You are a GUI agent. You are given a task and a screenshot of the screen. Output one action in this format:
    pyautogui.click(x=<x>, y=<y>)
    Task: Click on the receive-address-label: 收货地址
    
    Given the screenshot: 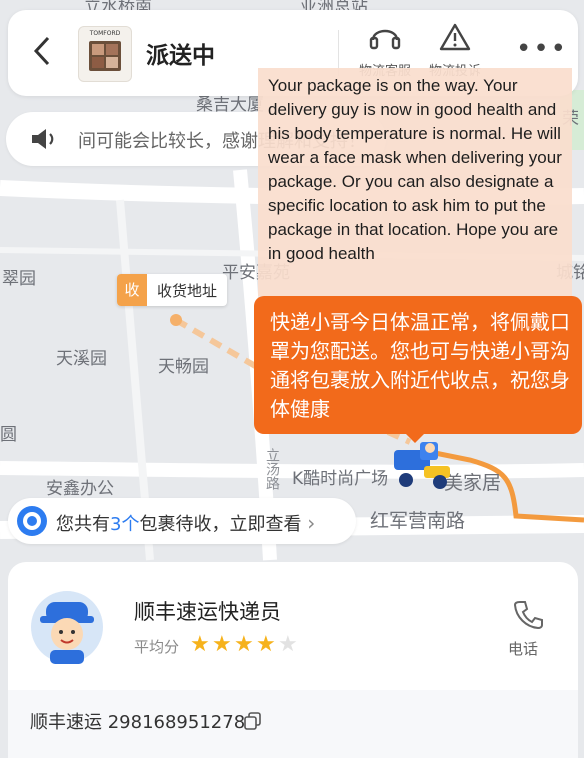 What is the action you would take?
    pyautogui.click(x=187, y=290)
    